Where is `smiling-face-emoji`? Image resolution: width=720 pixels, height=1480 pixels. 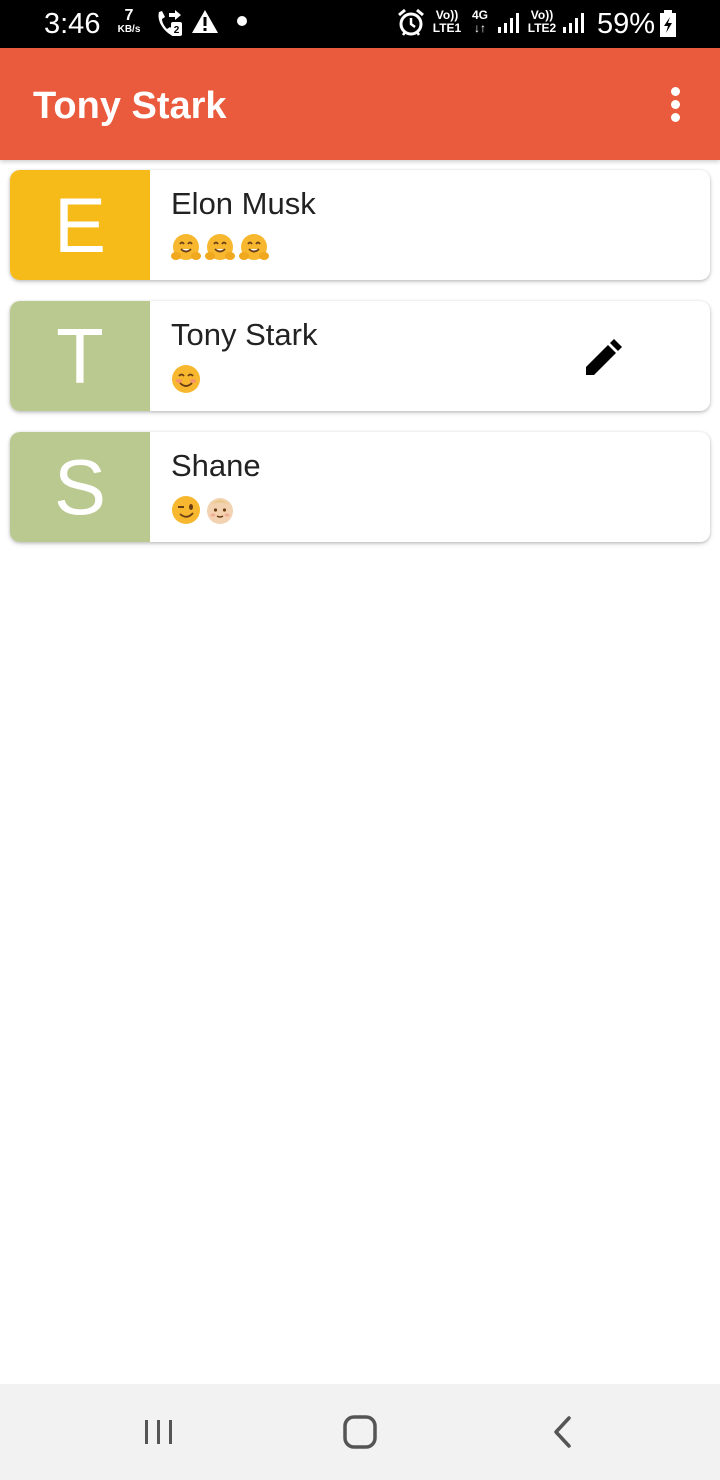 smiling-face-emoji is located at coordinates (186, 379).